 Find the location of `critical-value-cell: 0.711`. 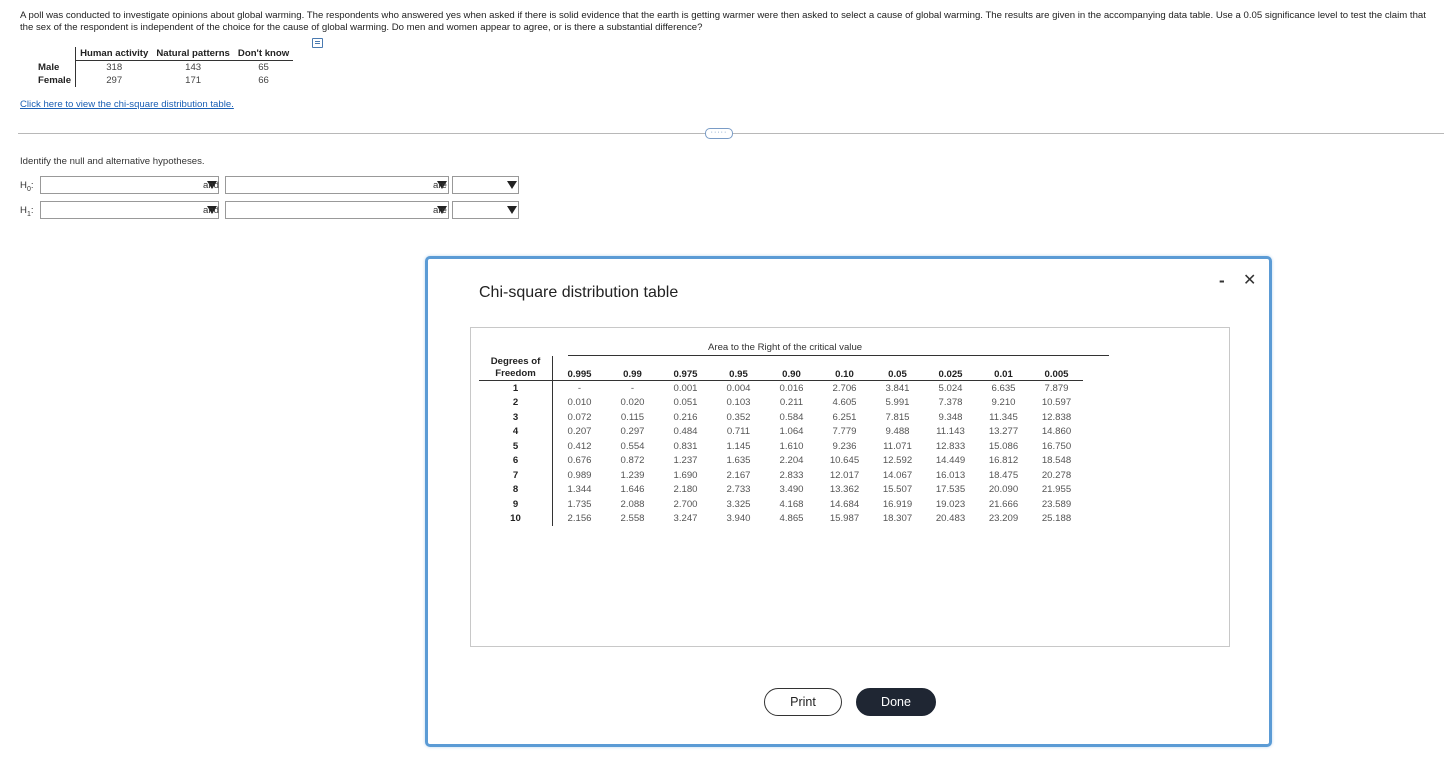

critical-value-cell: 0.711 is located at coordinates (738, 432).